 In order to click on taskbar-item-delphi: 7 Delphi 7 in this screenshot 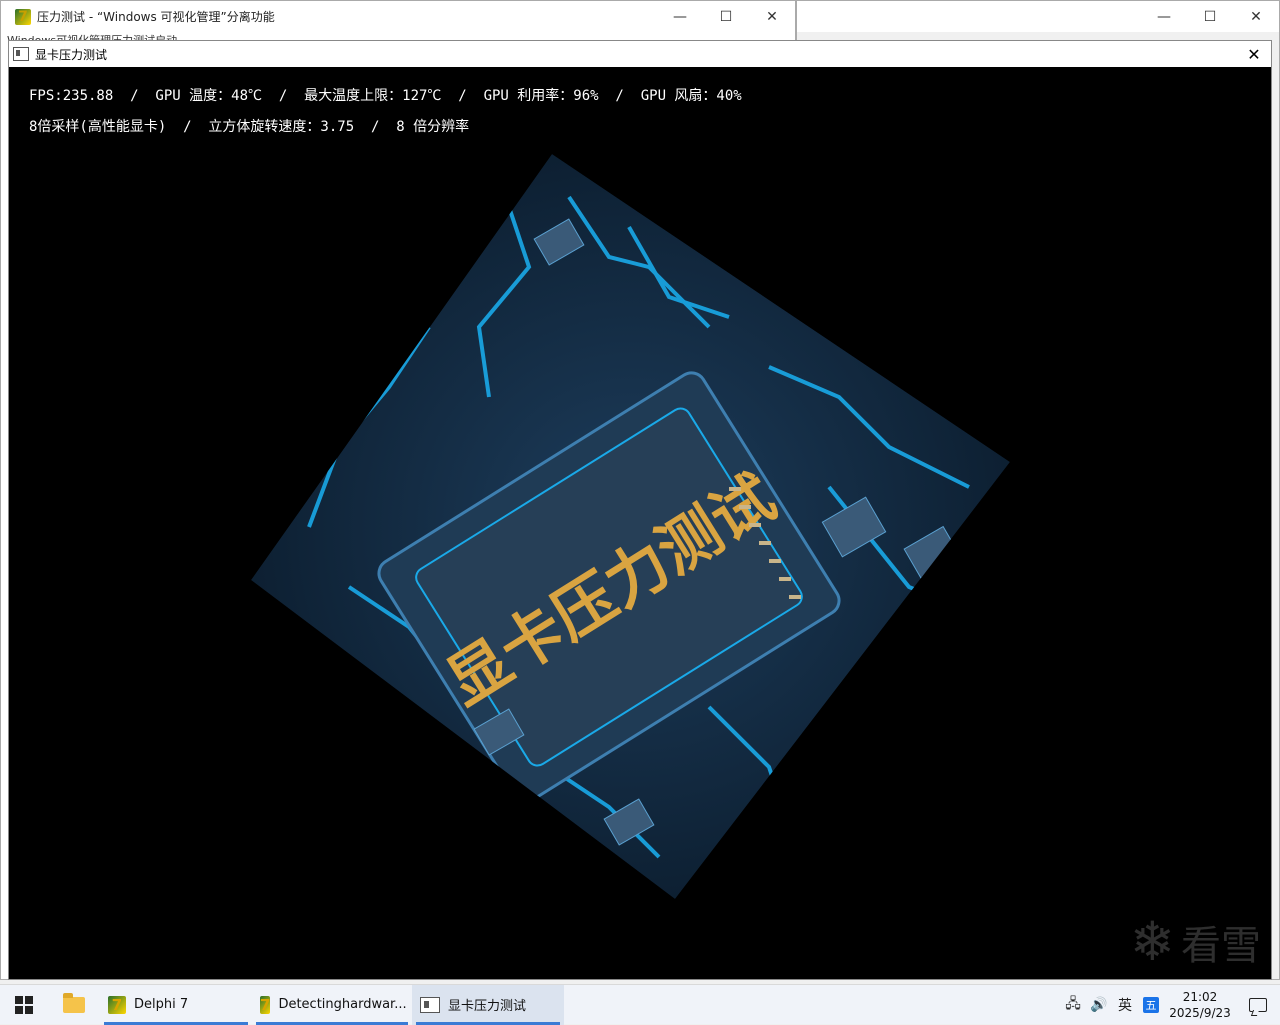, I will do `click(176, 1005)`.